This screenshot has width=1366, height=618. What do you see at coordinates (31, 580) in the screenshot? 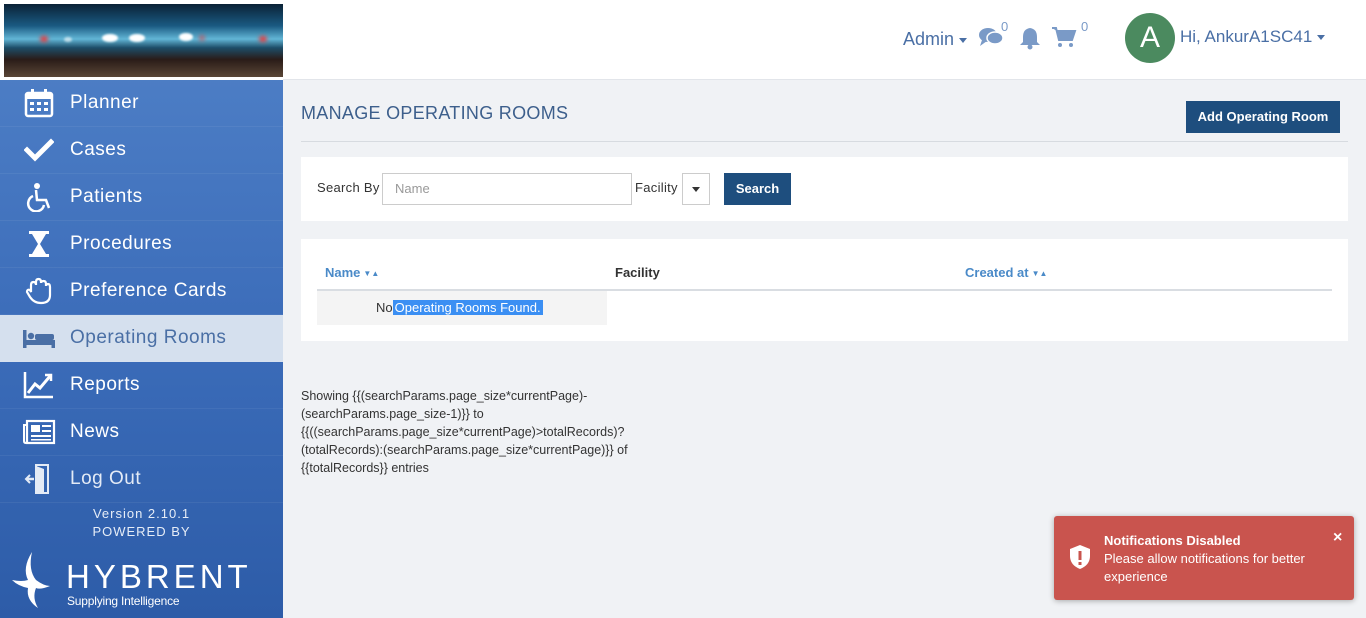
I see `bird-logo-icon` at bounding box center [31, 580].